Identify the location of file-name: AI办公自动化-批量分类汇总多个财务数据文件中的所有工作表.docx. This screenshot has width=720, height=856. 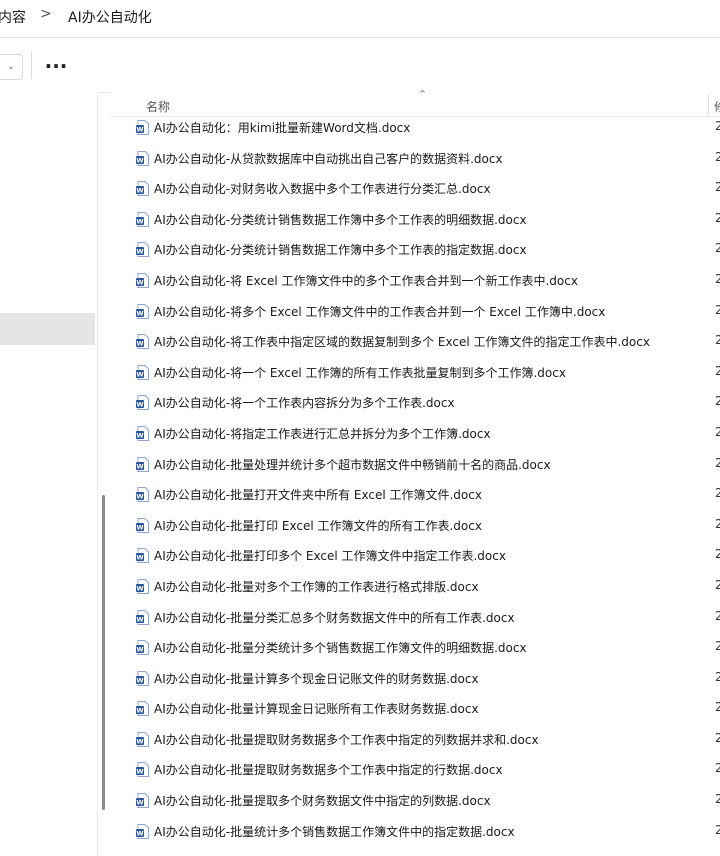
(334, 617).